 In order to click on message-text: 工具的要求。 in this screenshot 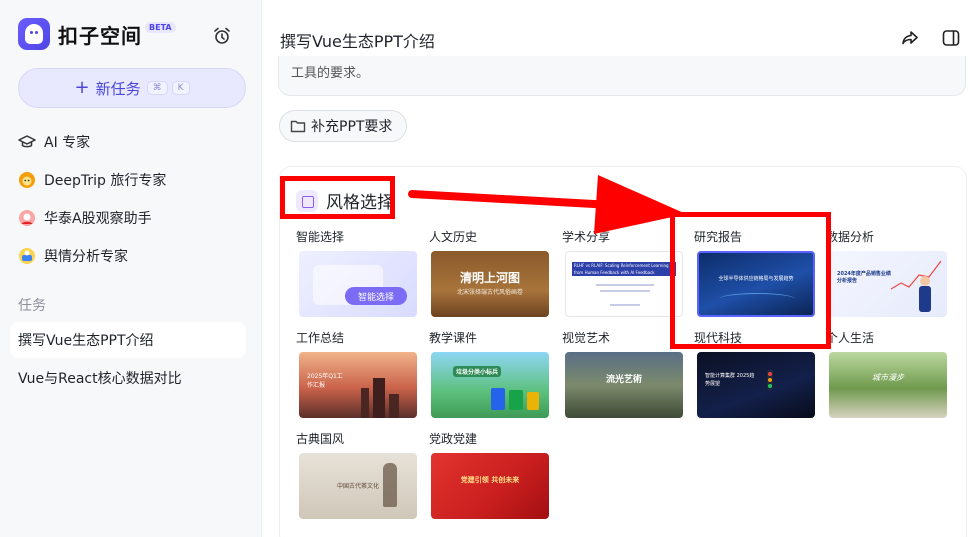, I will do `click(330, 73)`.